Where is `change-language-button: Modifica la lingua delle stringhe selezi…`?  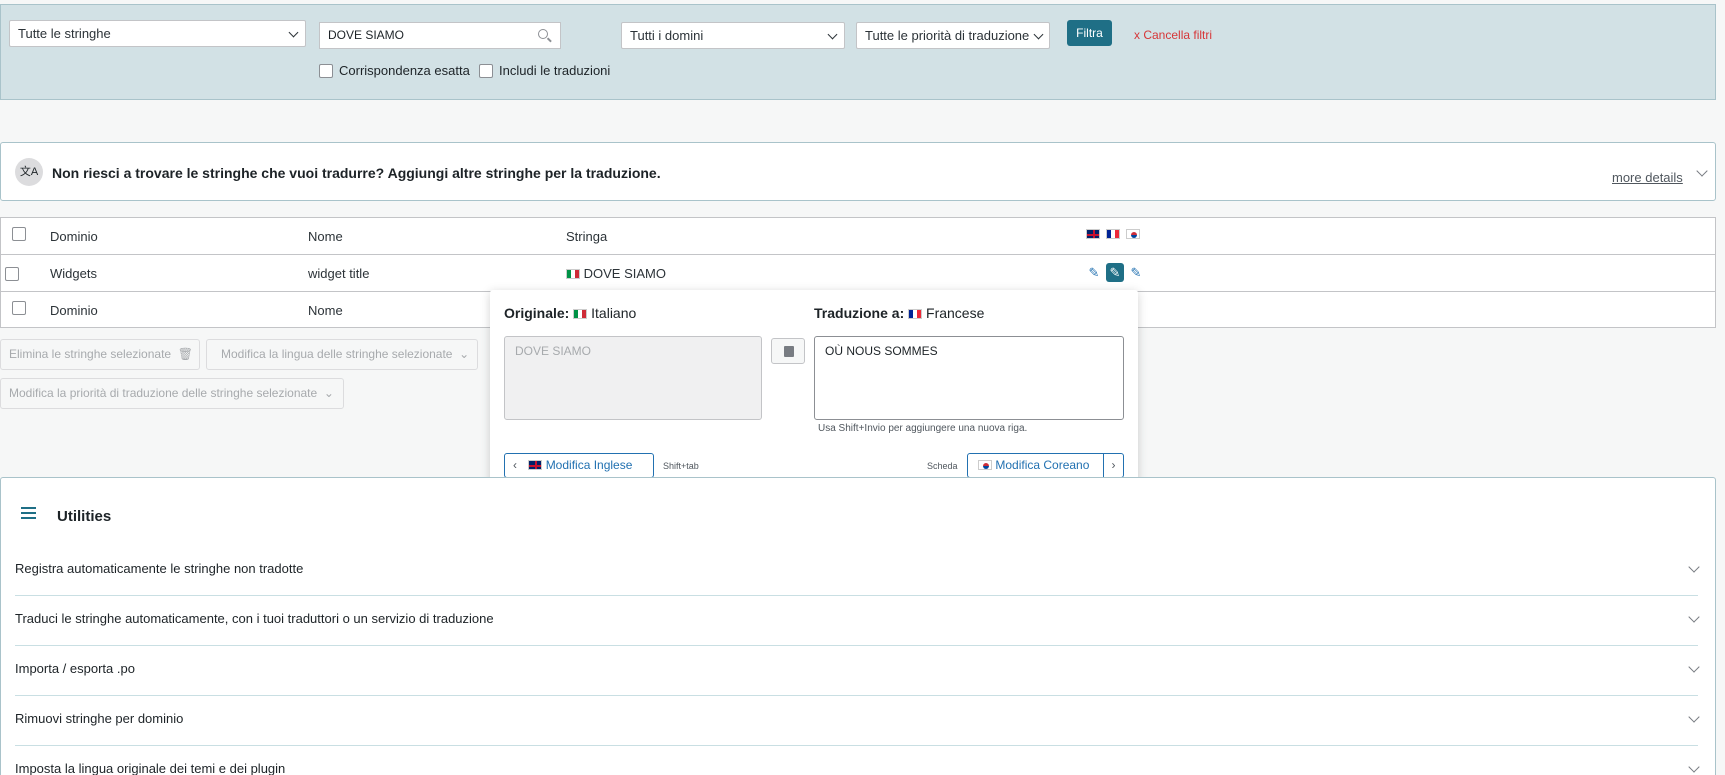
change-language-button: Modifica la lingua delle stringhe selezi… is located at coordinates (342, 354).